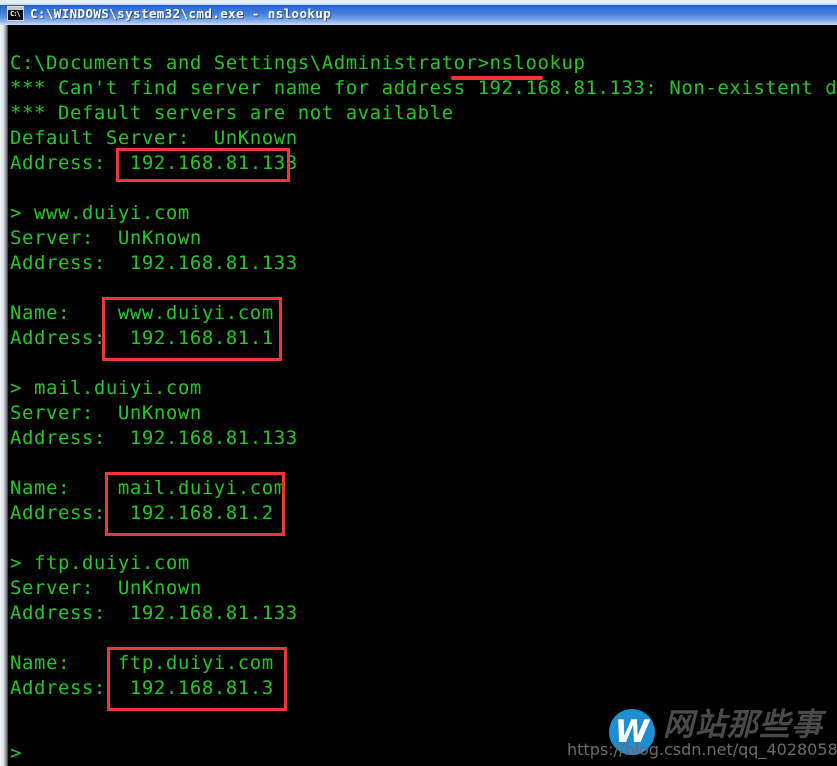 This screenshot has width=837, height=766. I want to click on console-line-default-address: Address: 192.168.81.133, so click(154, 163).